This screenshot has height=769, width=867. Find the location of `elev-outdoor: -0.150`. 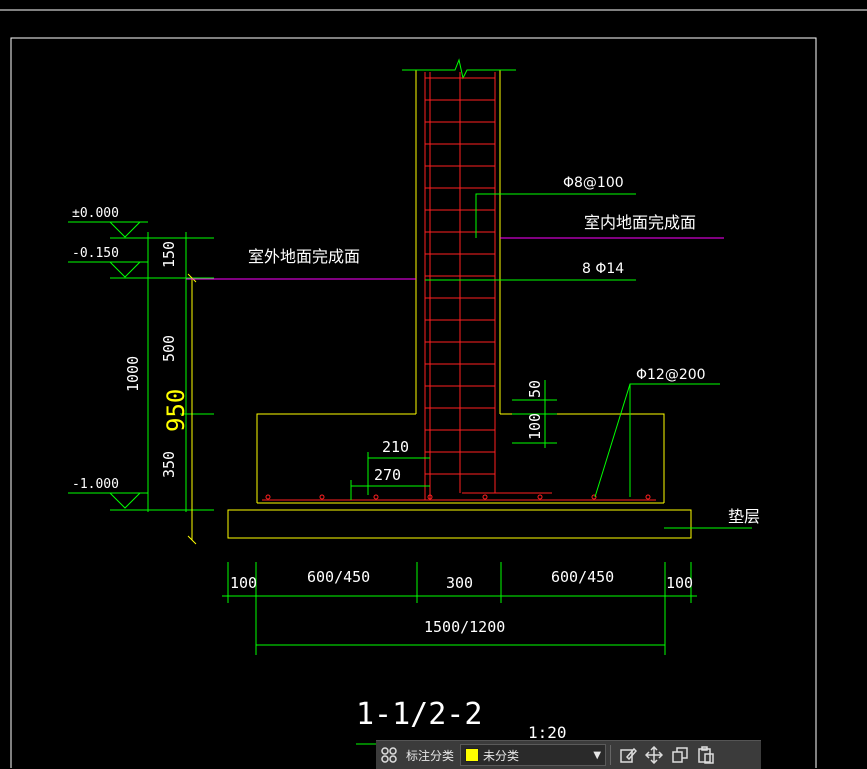

elev-outdoor: -0.150 is located at coordinates (95, 253).